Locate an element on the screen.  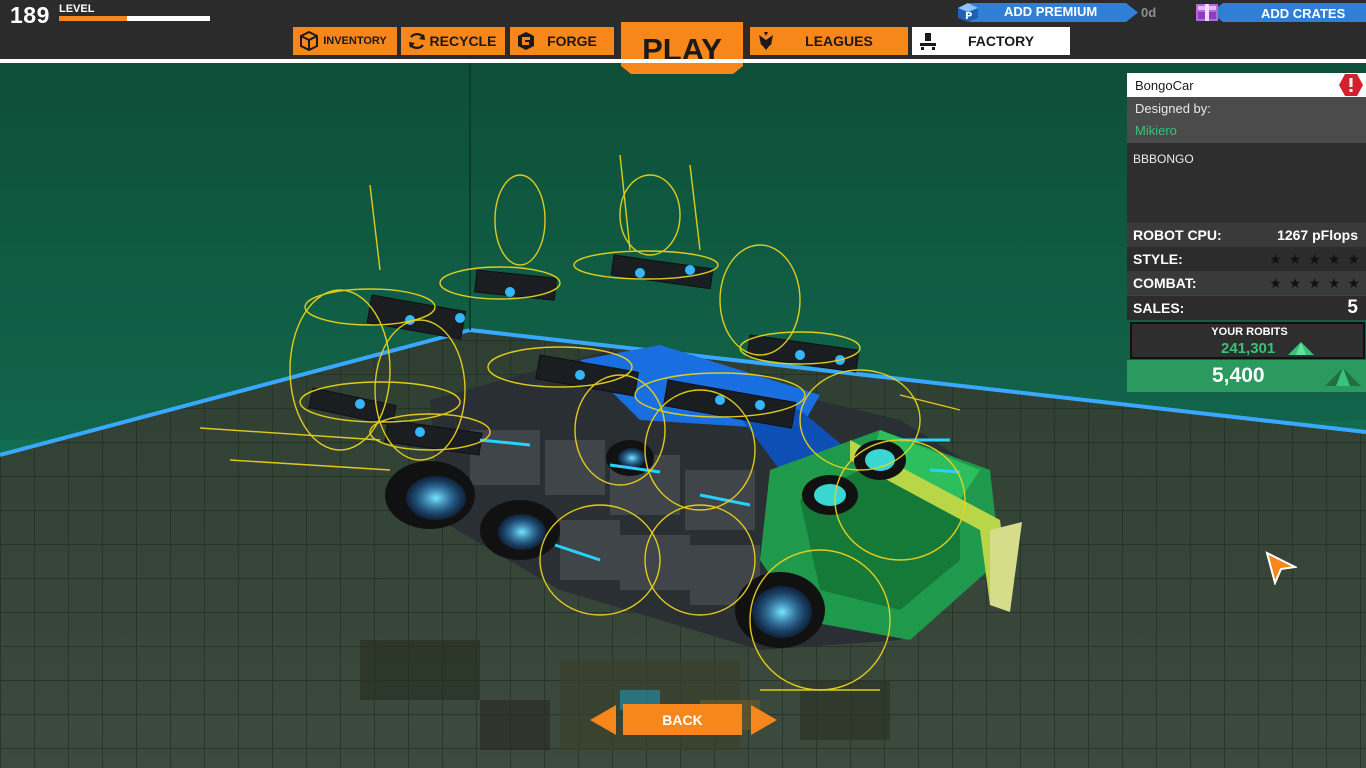
warning-icon is located at coordinates (1351, 85).